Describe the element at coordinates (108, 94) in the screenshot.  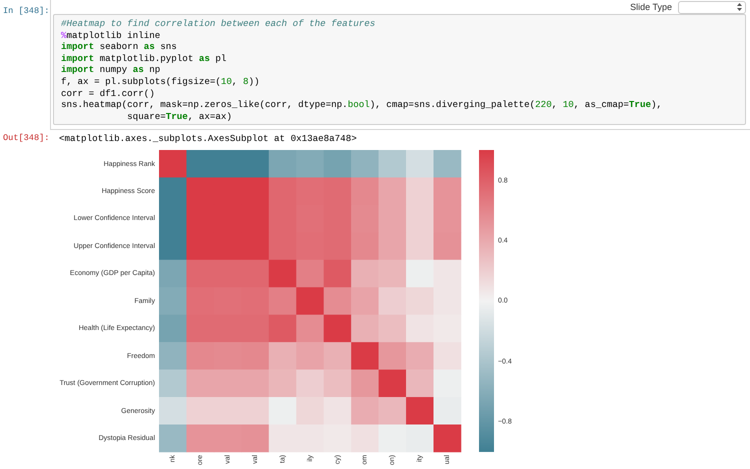
I see `code-line: corr = df1.corr()` at that location.